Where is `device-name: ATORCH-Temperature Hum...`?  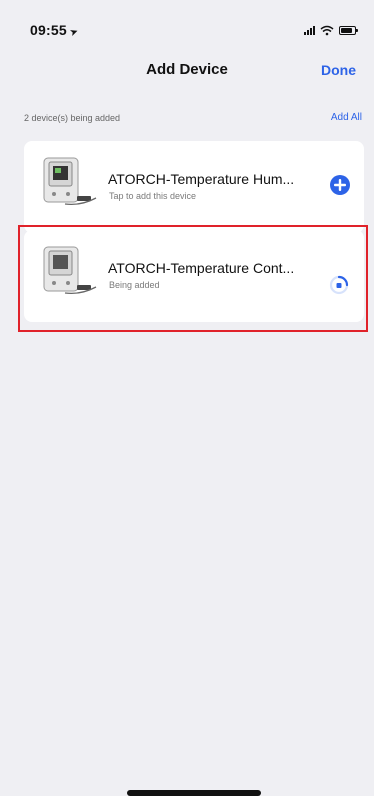
device-name: ATORCH-Temperature Hum... is located at coordinates (201, 179).